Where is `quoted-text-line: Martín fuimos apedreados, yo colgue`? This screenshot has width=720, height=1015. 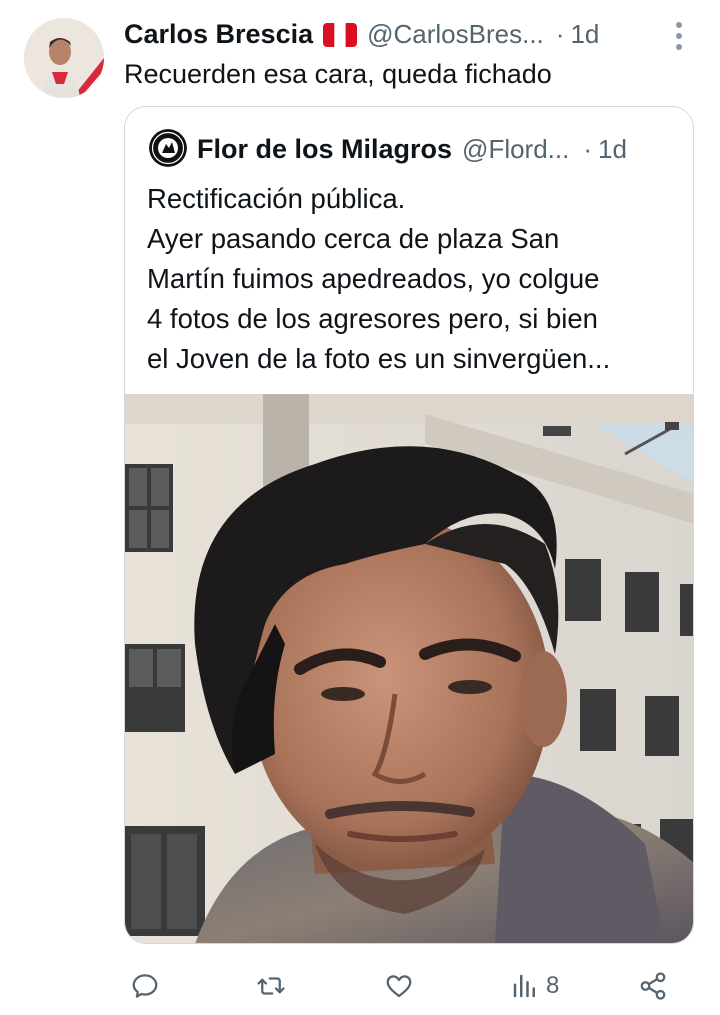 quoted-text-line: Martín fuimos apedreados, yo colgue is located at coordinates (373, 278).